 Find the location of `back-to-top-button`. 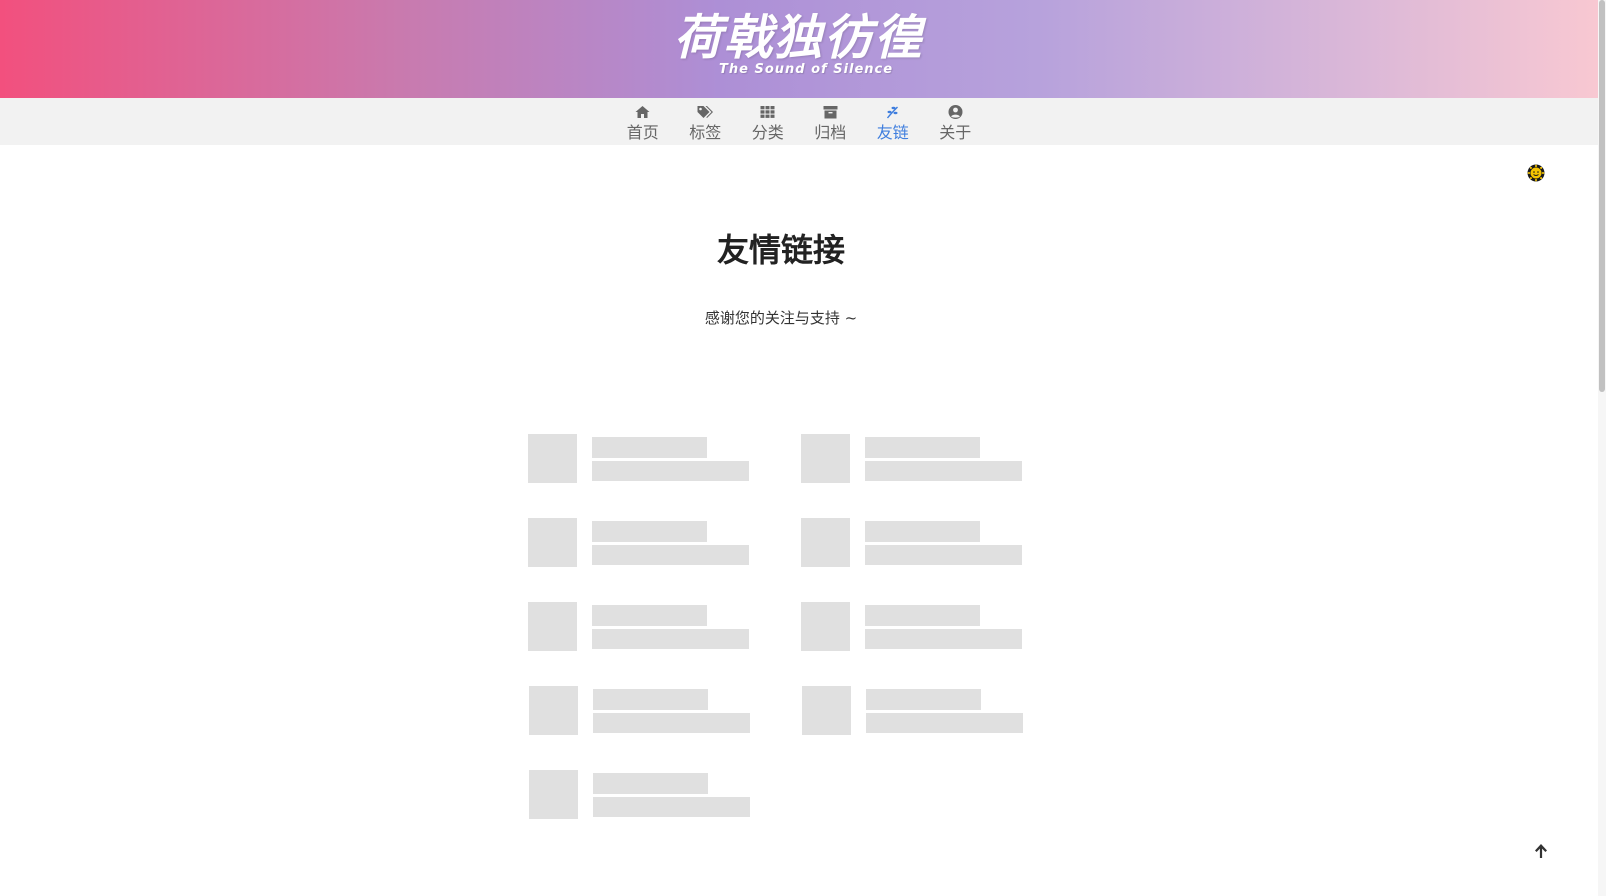

back-to-top-button is located at coordinates (1541, 851).